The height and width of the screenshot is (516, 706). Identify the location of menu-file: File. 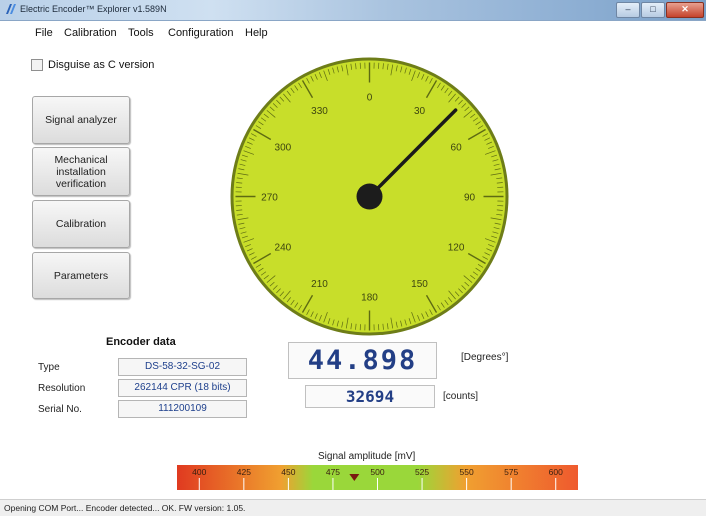
(44, 33).